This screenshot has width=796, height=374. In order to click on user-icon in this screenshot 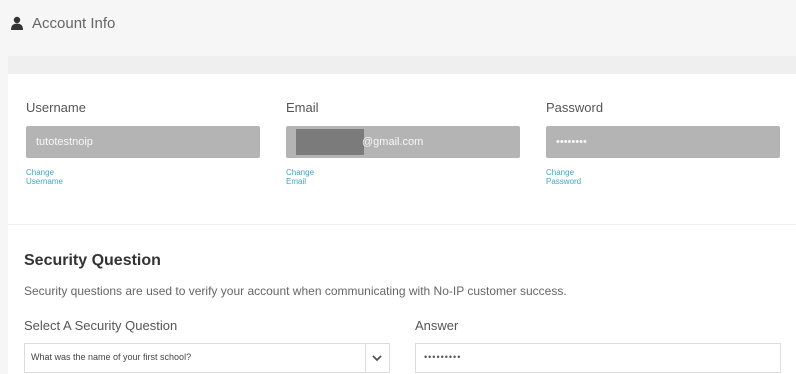, I will do `click(17, 23)`.